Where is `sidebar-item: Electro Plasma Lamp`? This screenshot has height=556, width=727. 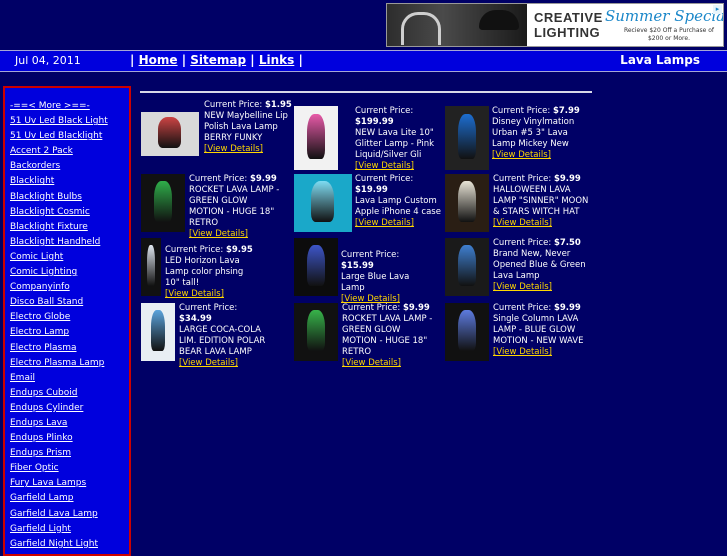 sidebar-item: Electro Plasma Lamp is located at coordinates (69, 363).